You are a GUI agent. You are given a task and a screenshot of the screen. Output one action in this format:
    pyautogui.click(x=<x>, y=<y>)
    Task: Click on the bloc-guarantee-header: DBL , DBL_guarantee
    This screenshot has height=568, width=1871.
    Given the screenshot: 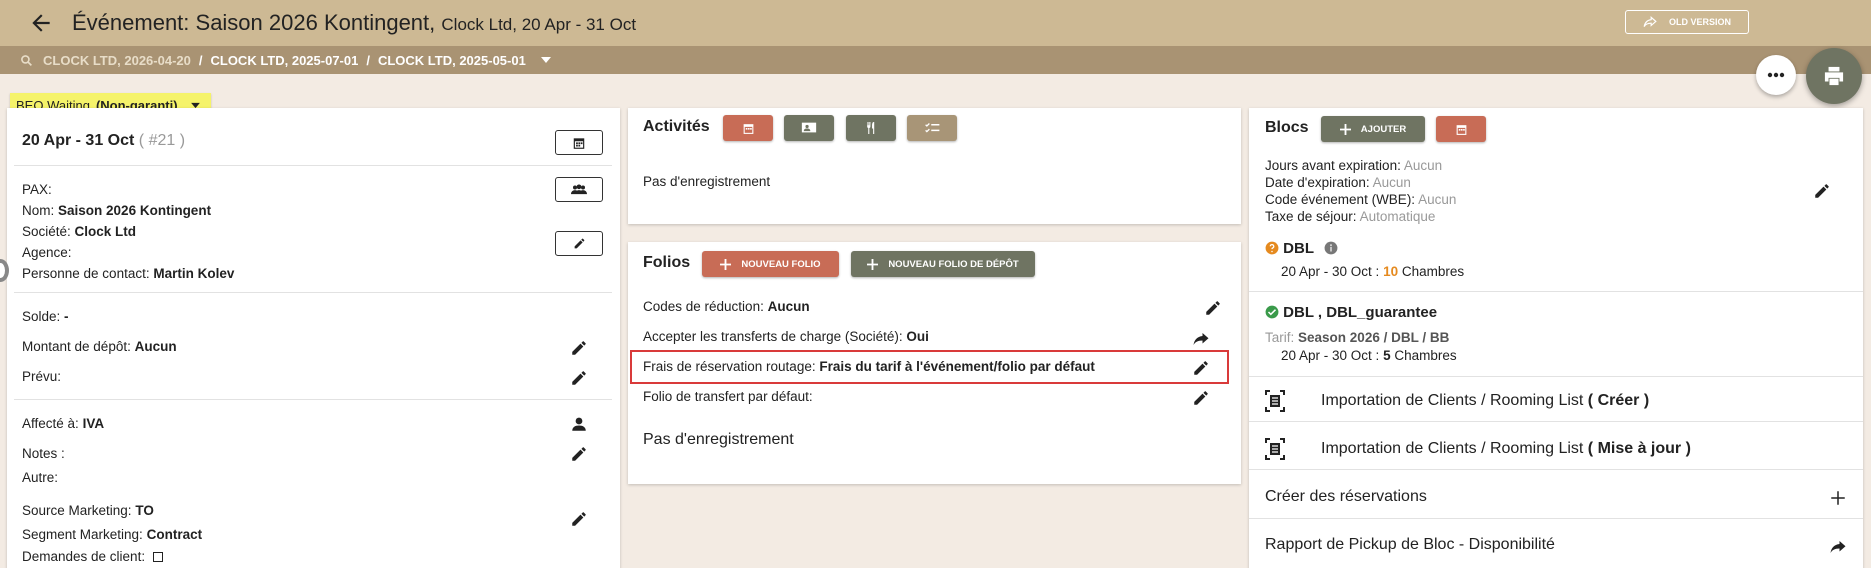 What is the action you would take?
    pyautogui.click(x=1351, y=312)
    